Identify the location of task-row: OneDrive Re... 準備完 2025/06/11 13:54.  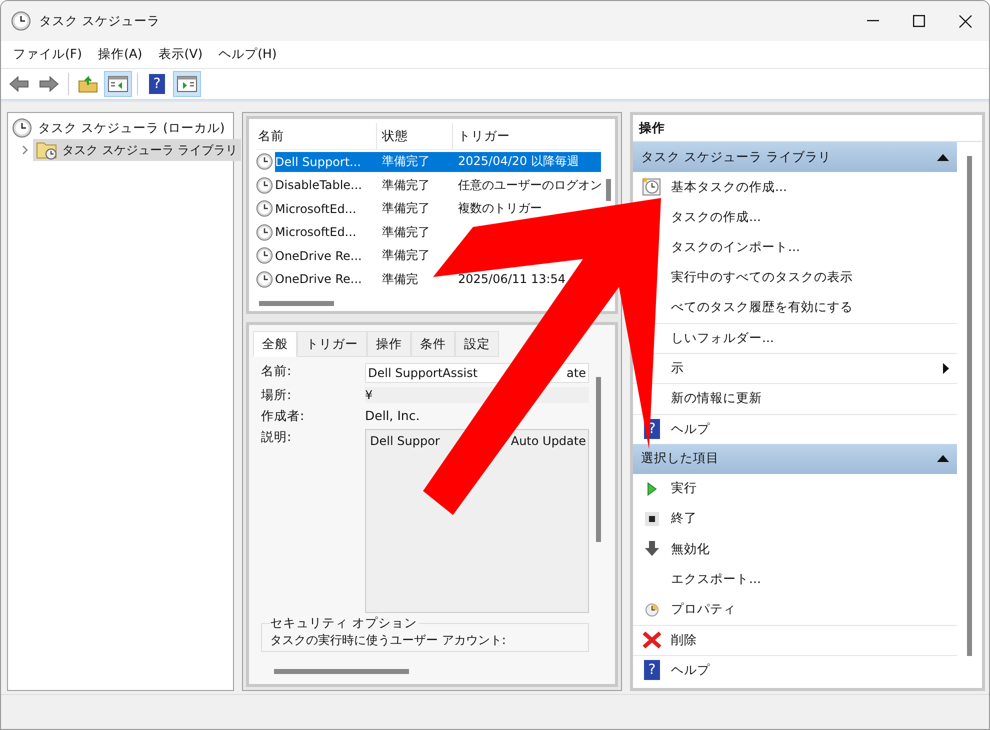
(420, 279).